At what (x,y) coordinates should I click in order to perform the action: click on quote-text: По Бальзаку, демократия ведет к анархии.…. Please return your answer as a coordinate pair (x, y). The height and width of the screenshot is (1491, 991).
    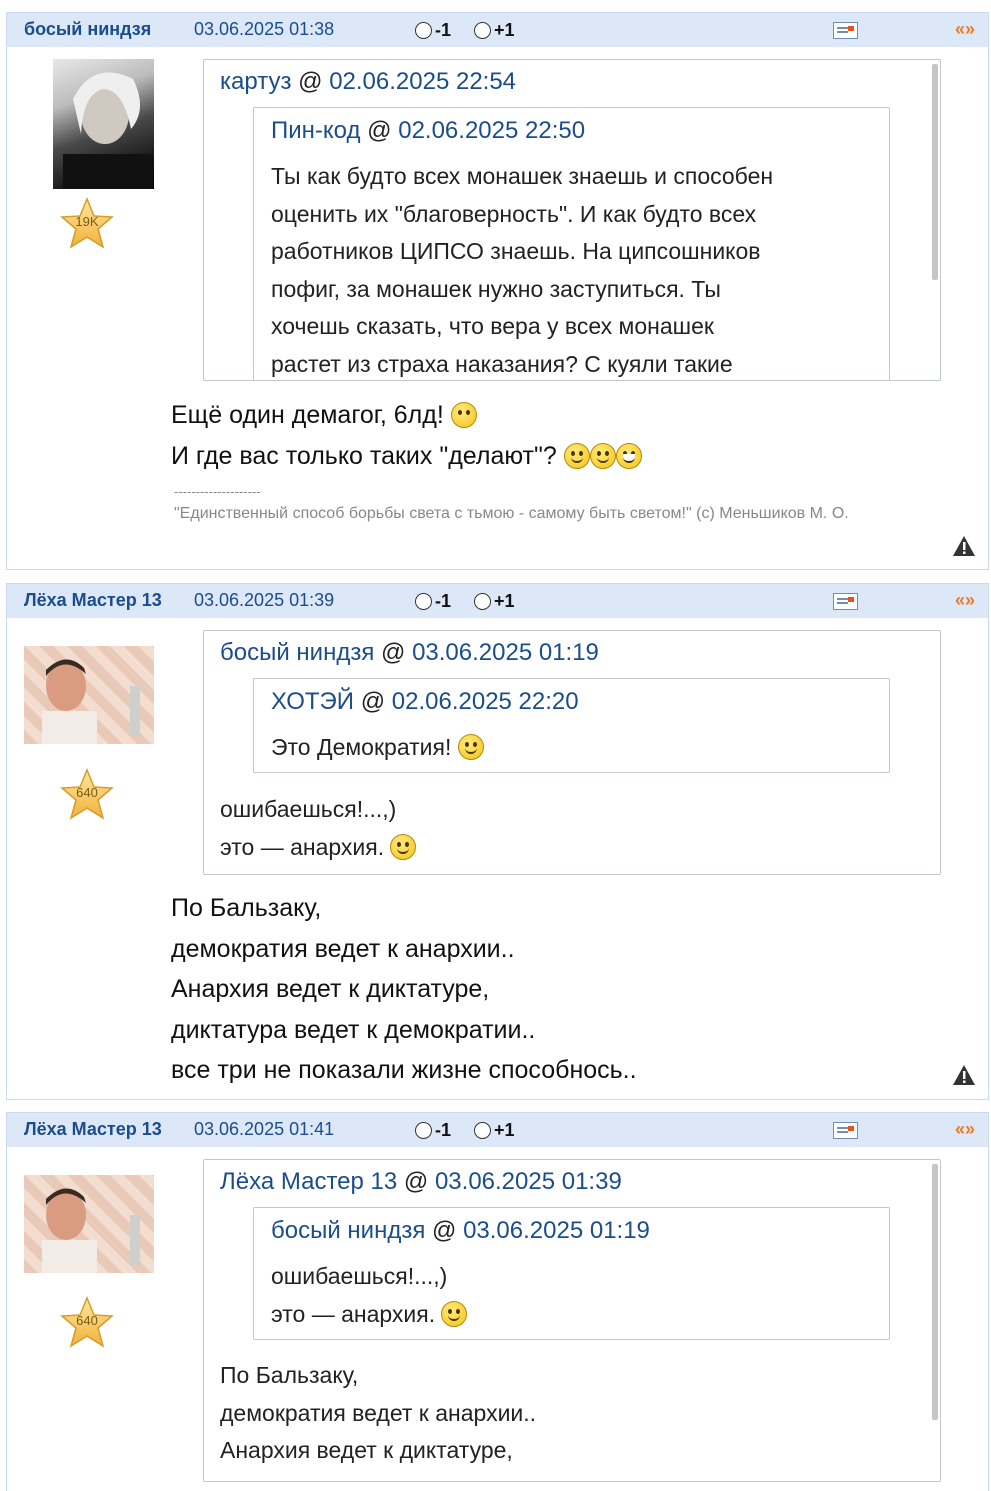
    Looking at the image, I should click on (378, 1413).